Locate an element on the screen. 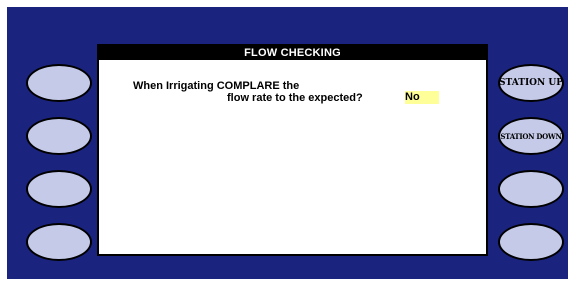  station-up-button: STATION UP is located at coordinates (531, 83).